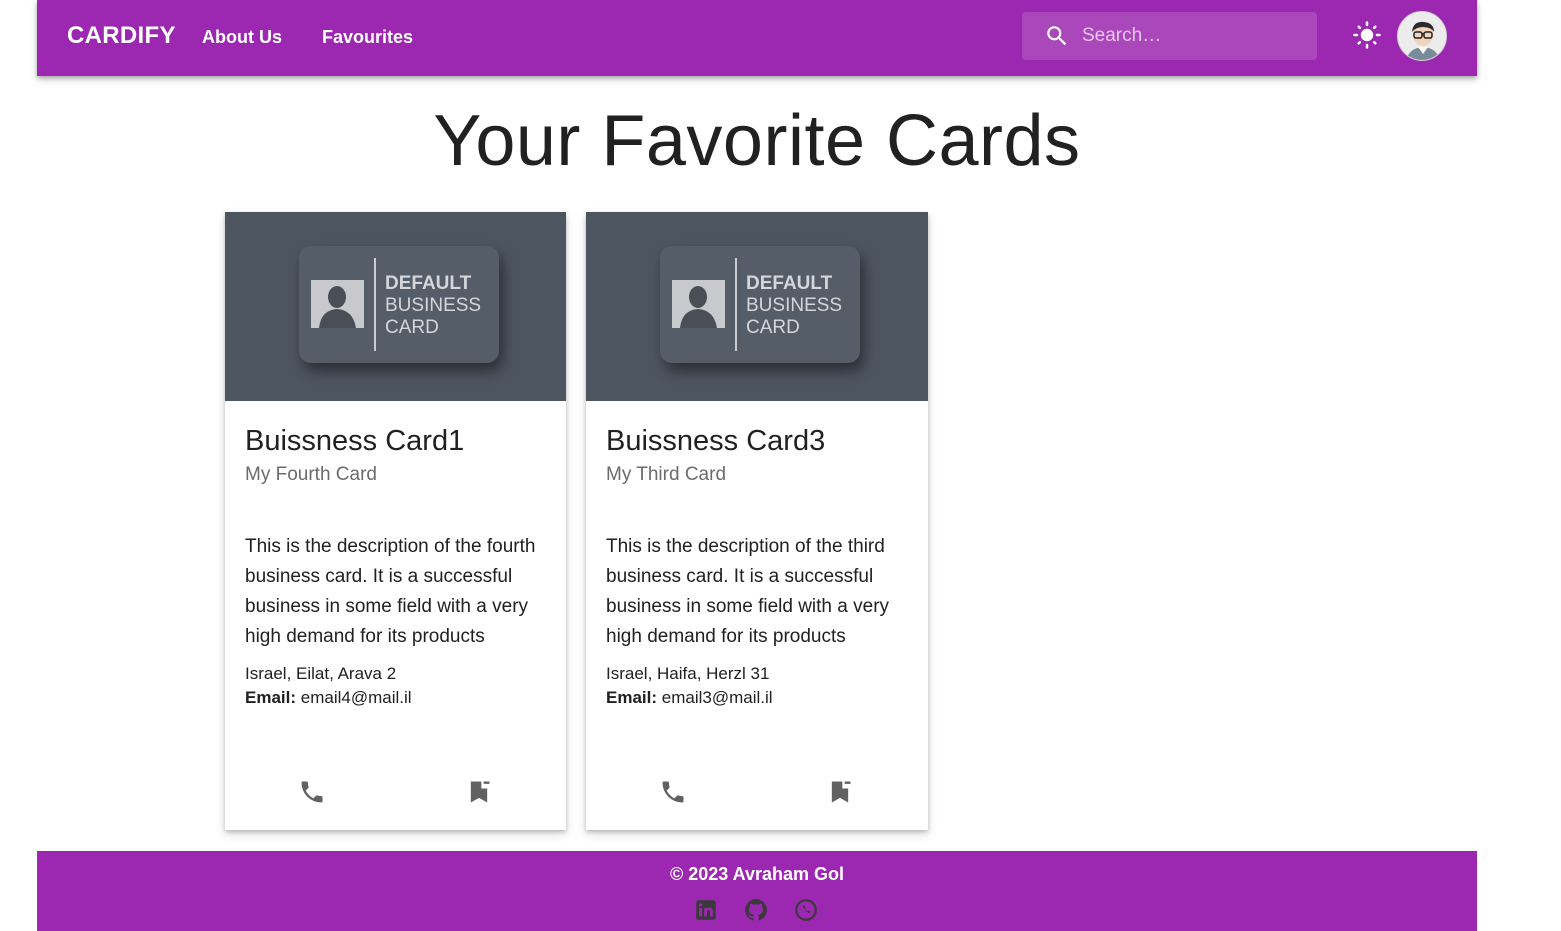 The image size is (1561, 931). I want to click on card-email-row: Email: email4@mail.il, so click(395, 698).